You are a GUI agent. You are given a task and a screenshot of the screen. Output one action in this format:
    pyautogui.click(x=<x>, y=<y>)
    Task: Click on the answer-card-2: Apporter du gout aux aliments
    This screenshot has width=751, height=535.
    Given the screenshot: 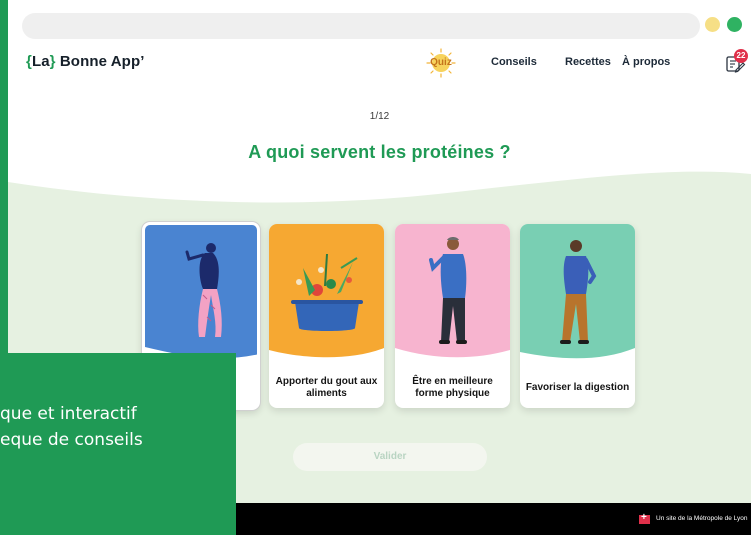 What is the action you would take?
    pyautogui.click(x=326, y=316)
    